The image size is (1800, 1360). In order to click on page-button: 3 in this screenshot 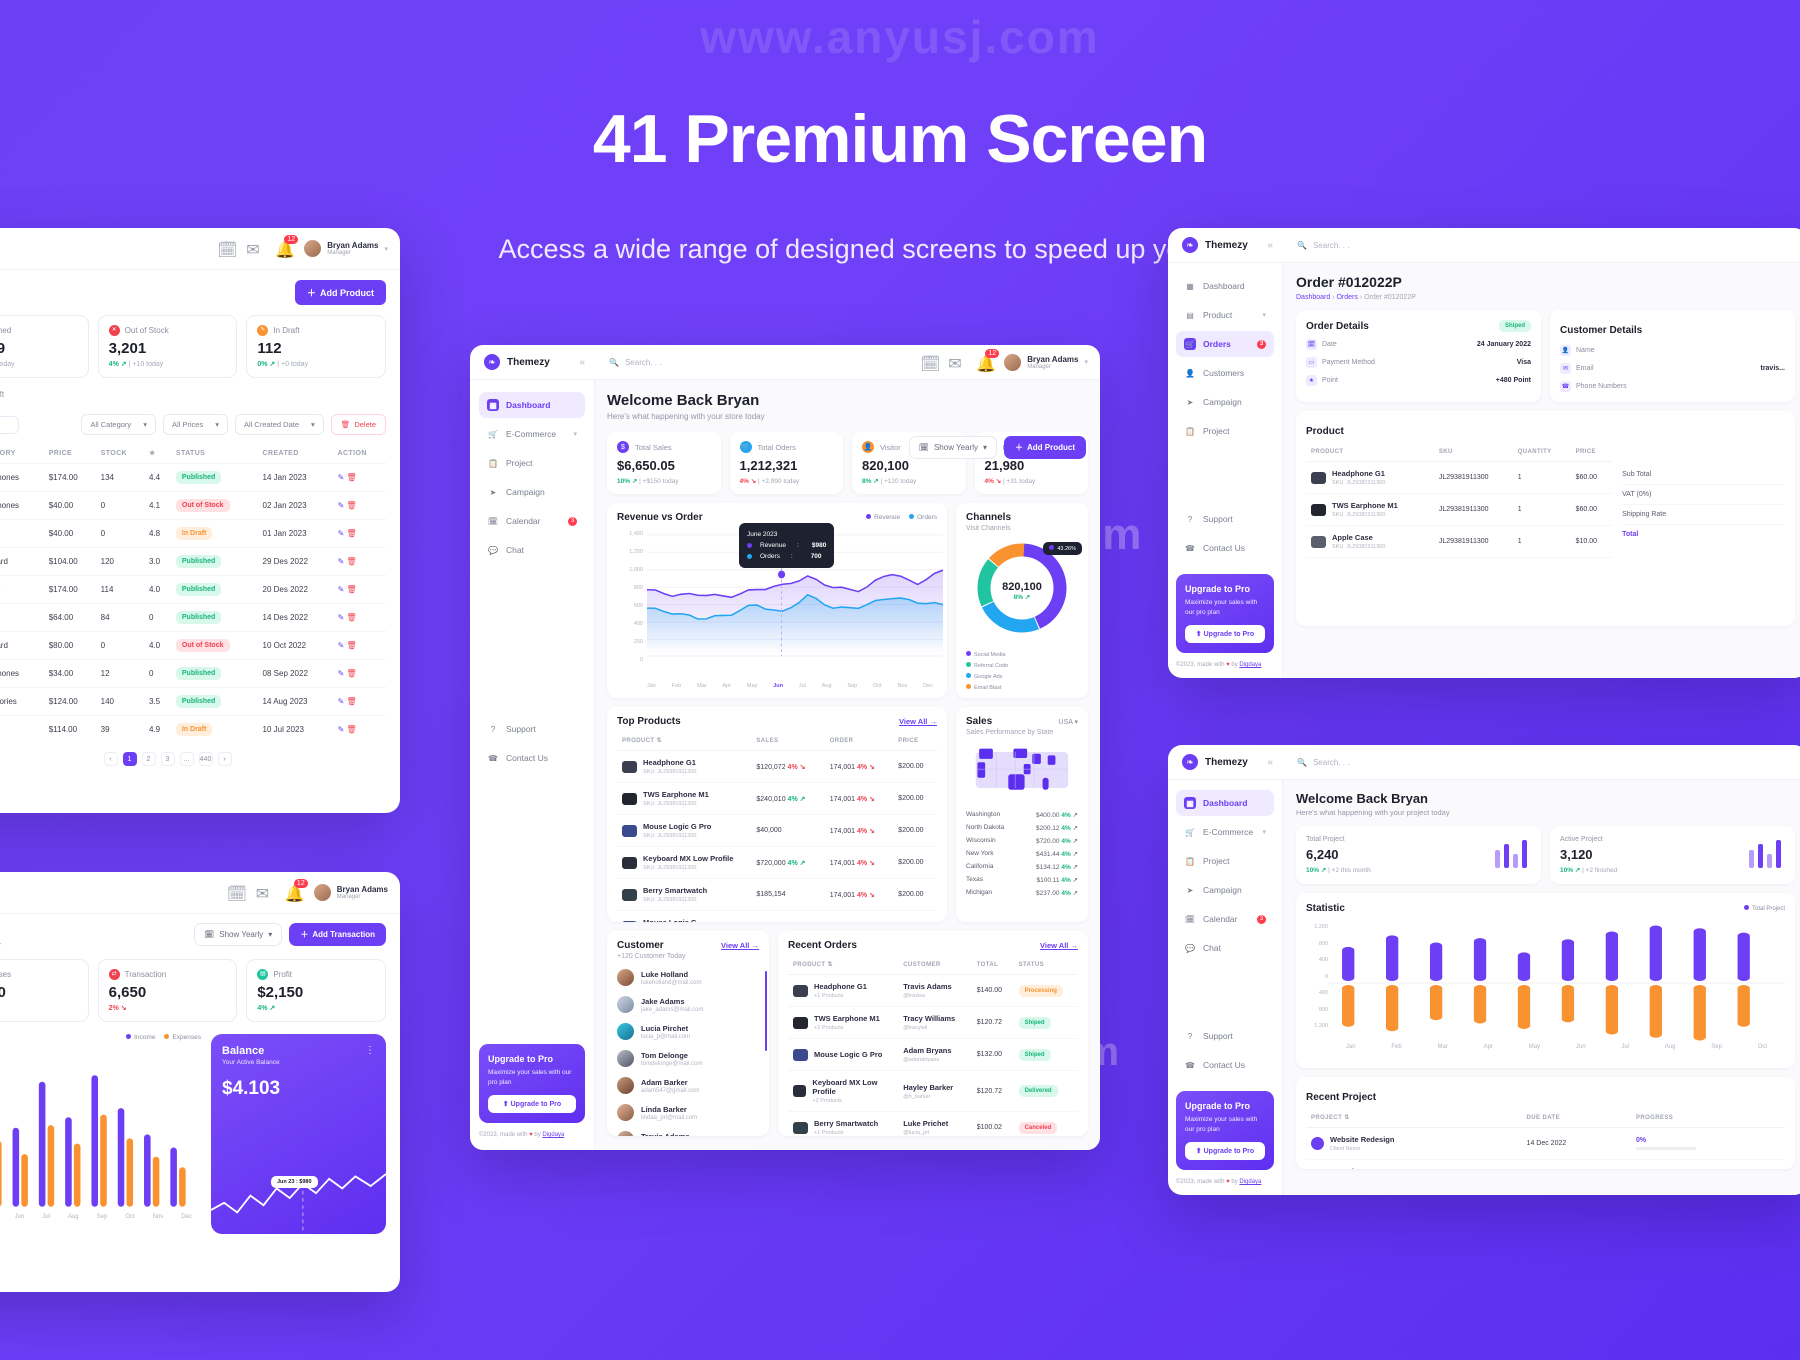, I will do `click(167, 759)`.